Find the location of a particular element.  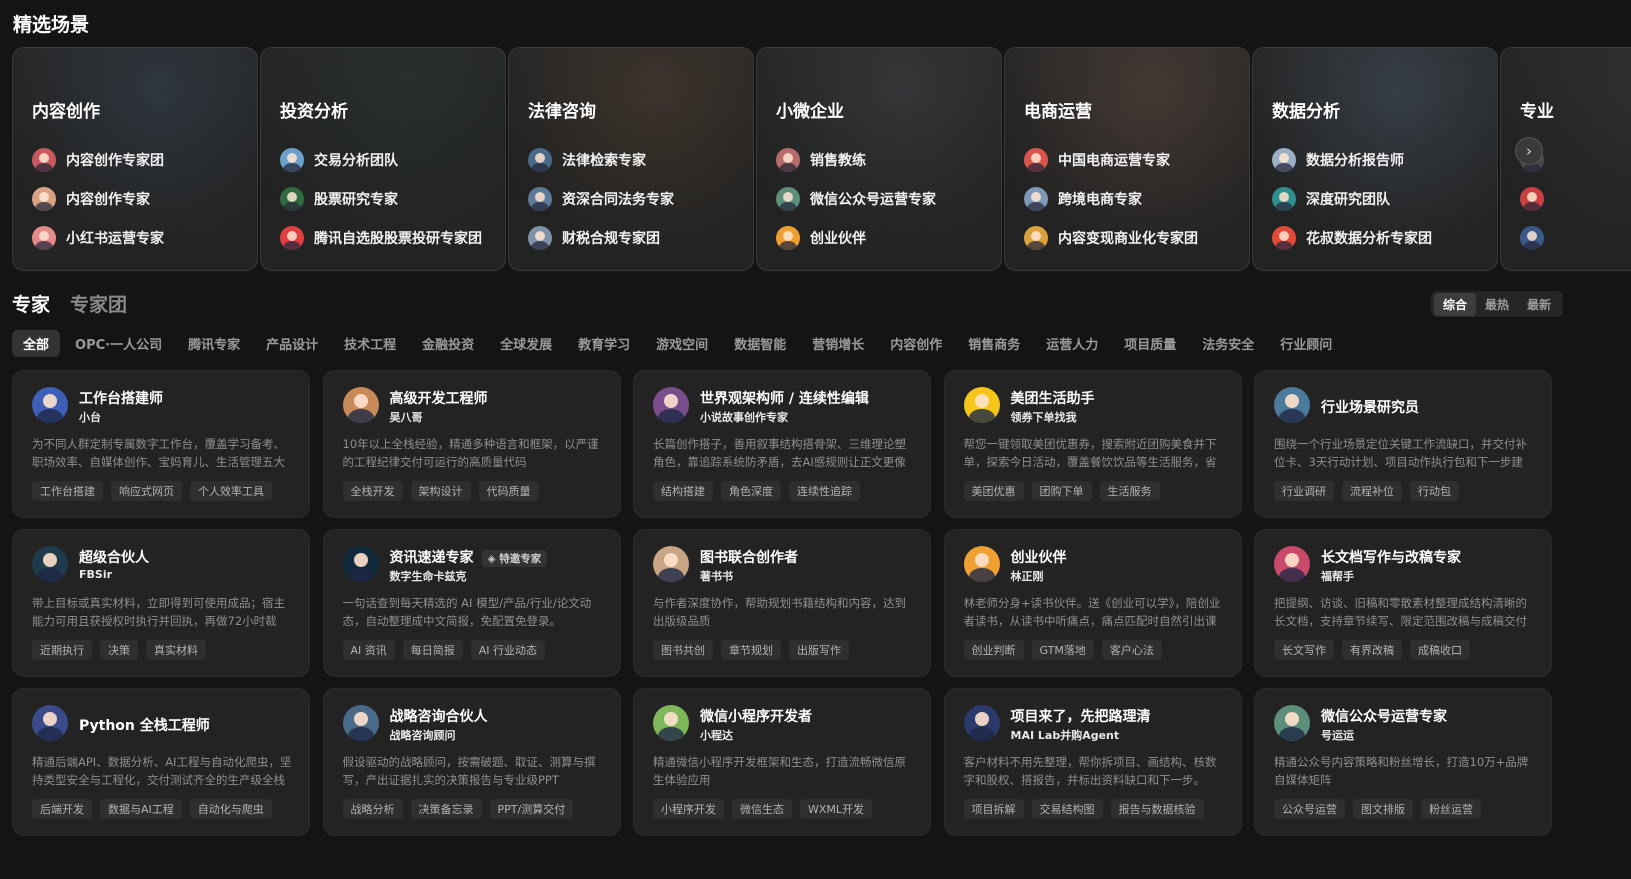

scene-item: 中国电商运营专家 is located at coordinates (1111, 159).